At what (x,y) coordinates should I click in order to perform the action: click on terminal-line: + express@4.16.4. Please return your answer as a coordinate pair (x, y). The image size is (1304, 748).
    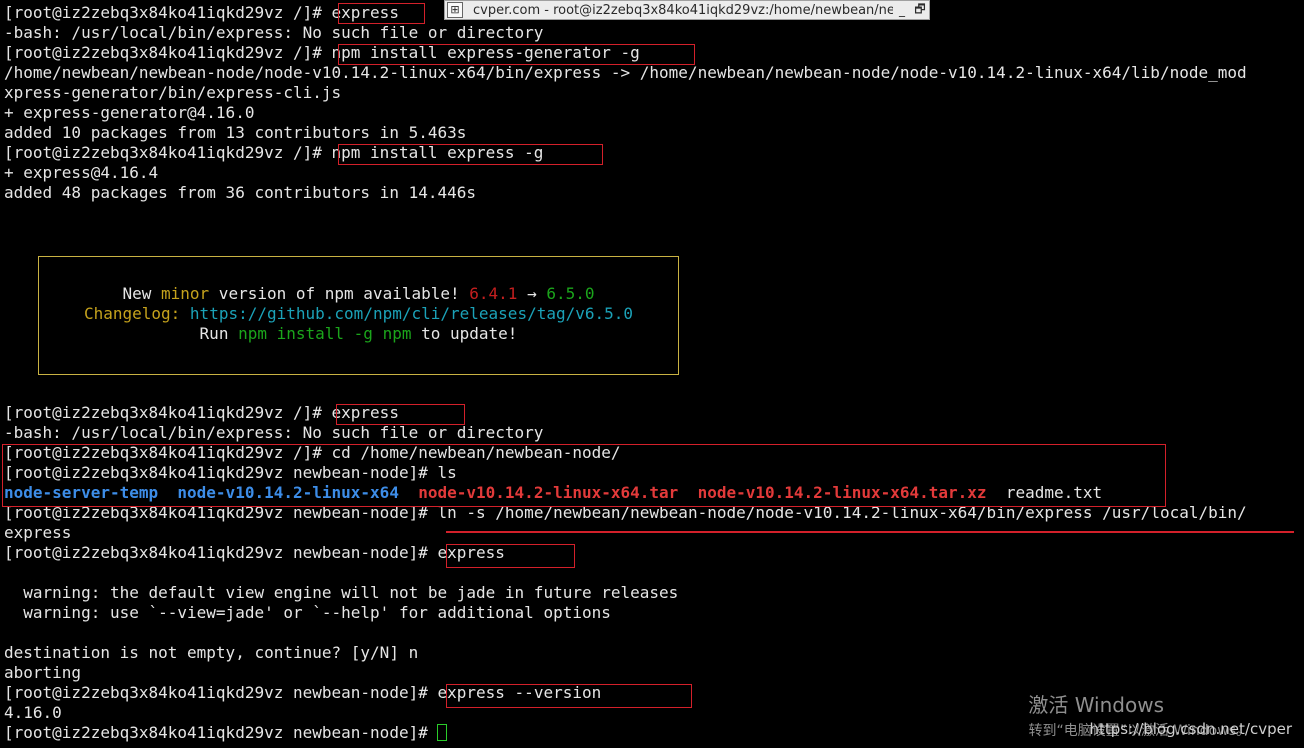
    Looking at the image, I should click on (81, 172).